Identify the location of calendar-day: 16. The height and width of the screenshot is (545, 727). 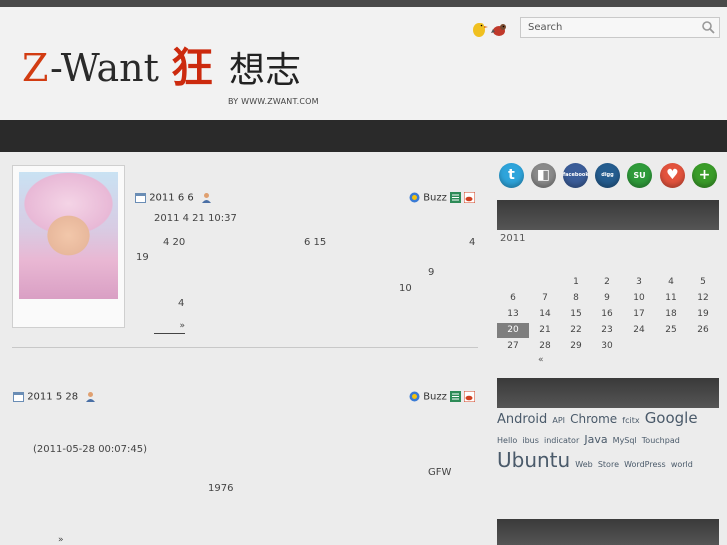
(607, 314).